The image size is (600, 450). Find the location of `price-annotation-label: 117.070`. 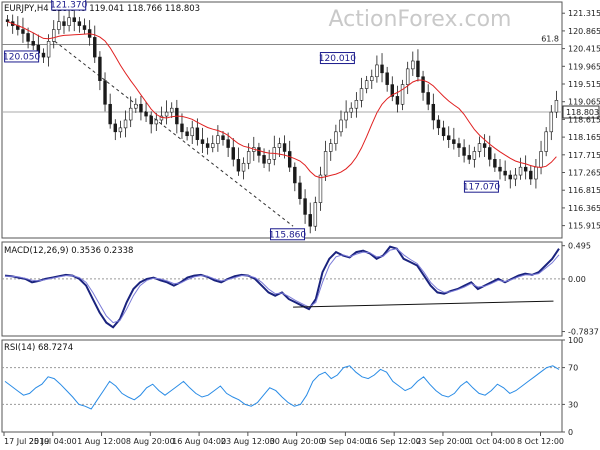

price-annotation-label: 117.070 is located at coordinates (481, 188).